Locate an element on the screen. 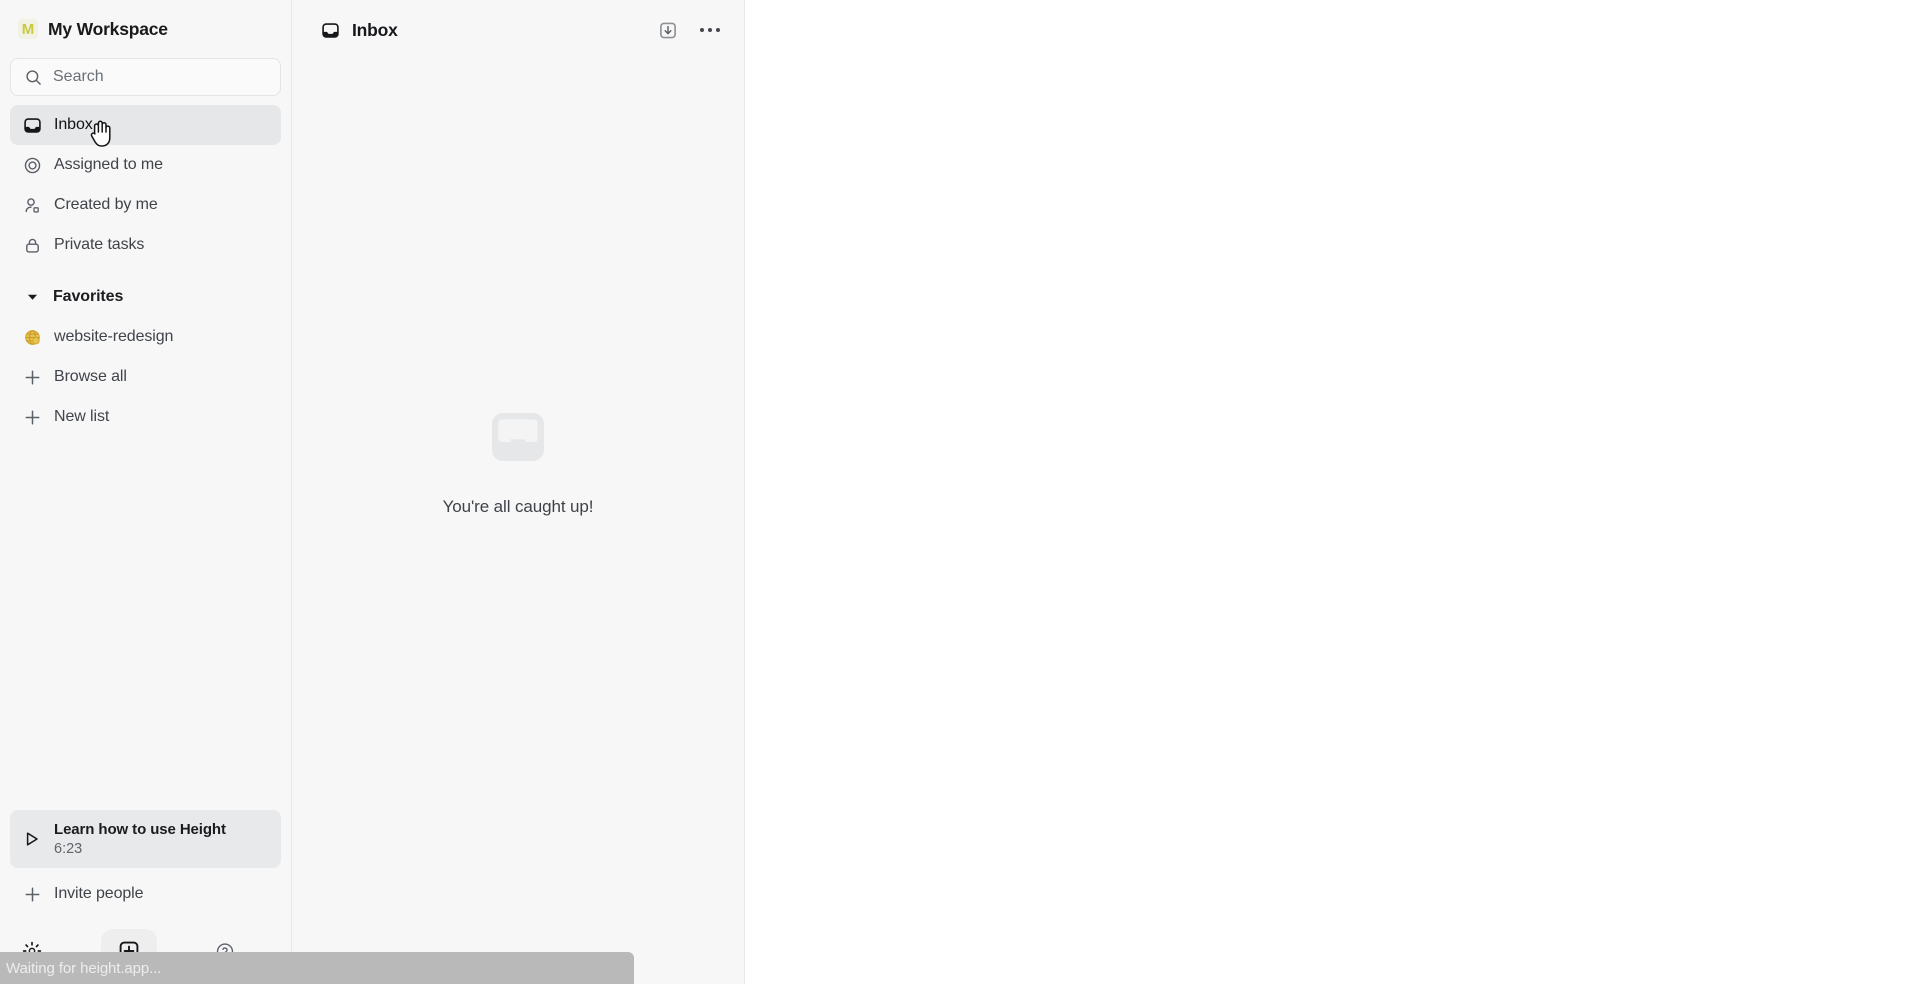 The width and height of the screenshot is (1920, 984). sidebar-item-created-by-me: Created by me is located at coordinates (145, 205).